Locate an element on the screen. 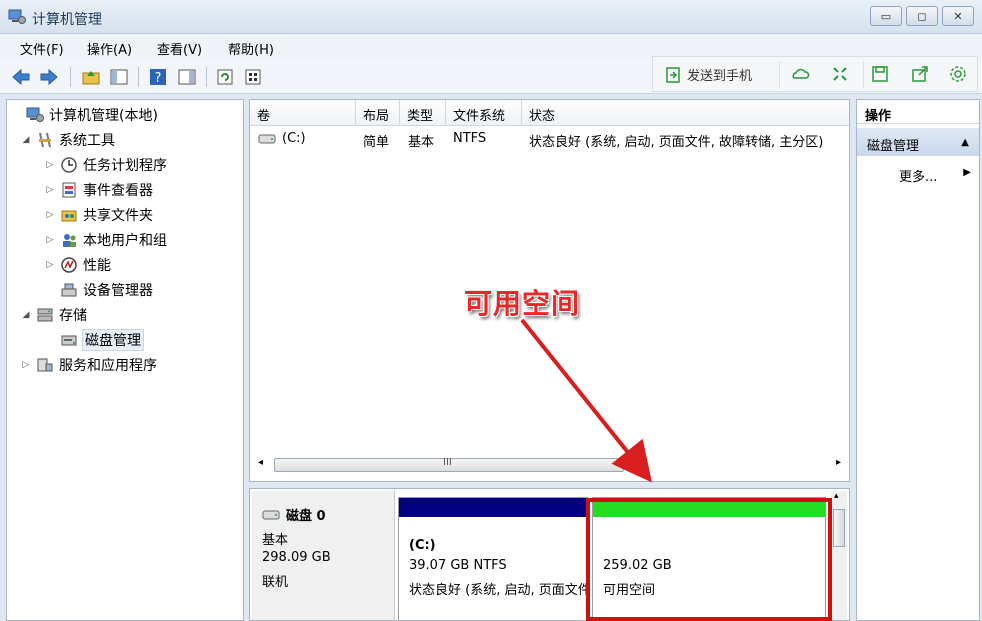 The width and height of the screenshot is (982, 621). console-tree-icon is located at coordinates (119, 77).